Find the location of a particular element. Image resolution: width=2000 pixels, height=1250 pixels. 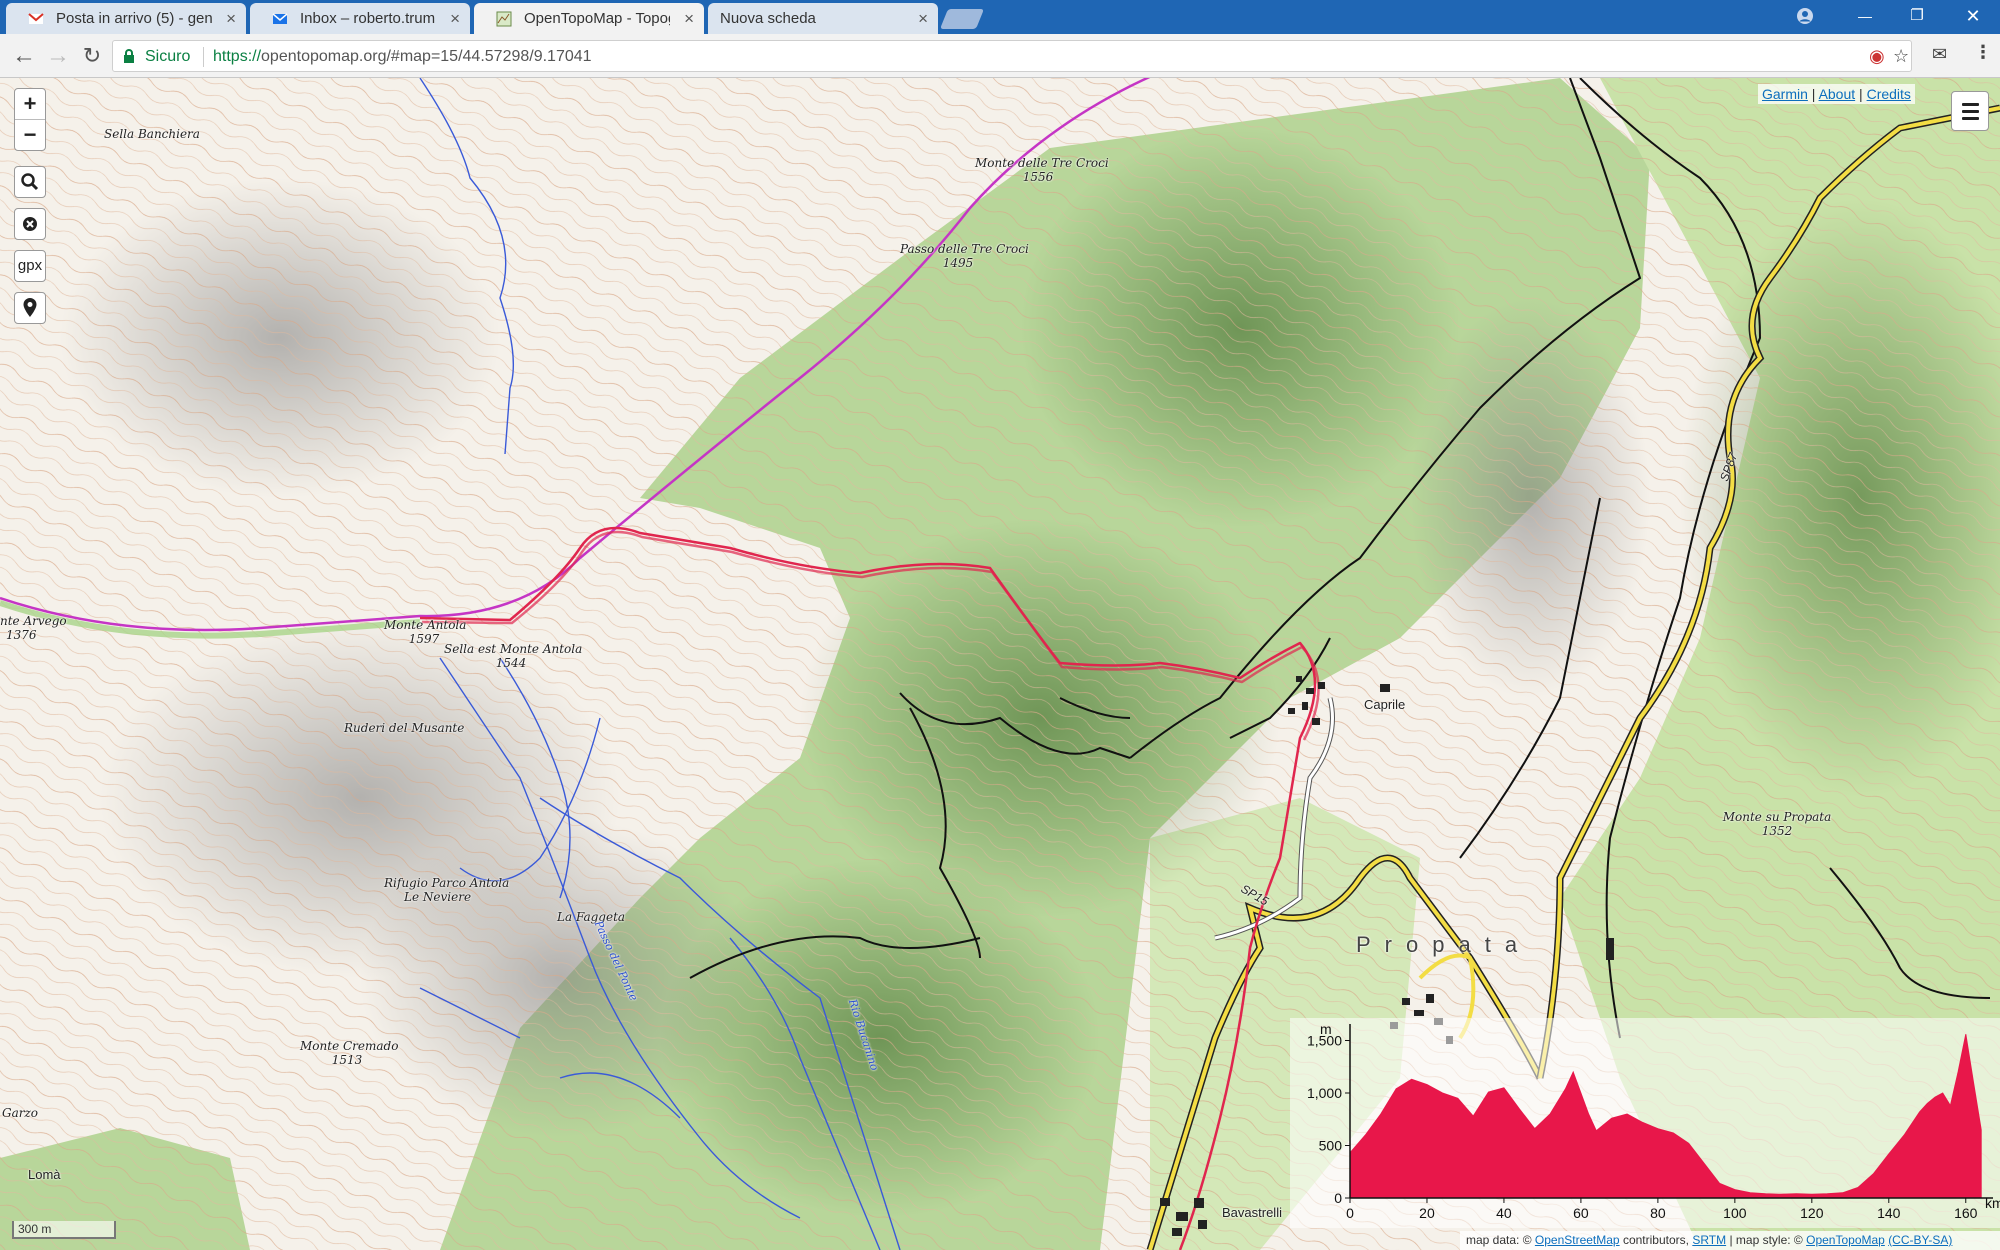

tab-title: OpenTopoMap - Topogra is located at coordinates (597, 18).